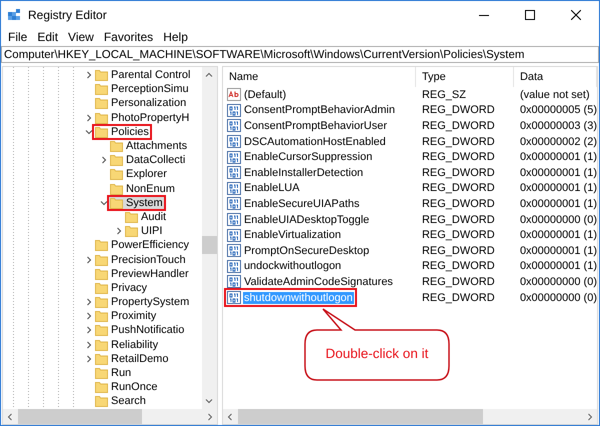 This screenshot has height=426, width=600. Describe the element at coordinates (306, 141) in the screenshot. I see `value-name: DSCAutomationHostEnabled` at that location.